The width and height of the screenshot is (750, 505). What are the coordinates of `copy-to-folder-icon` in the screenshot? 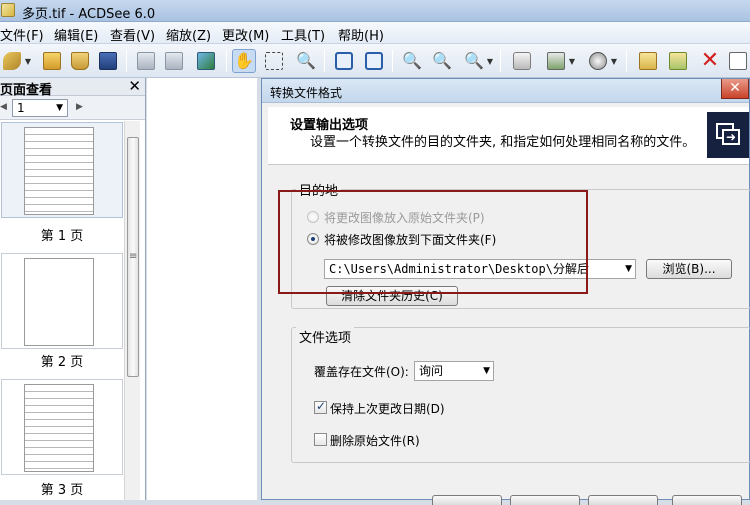 It's located at (648, 61).